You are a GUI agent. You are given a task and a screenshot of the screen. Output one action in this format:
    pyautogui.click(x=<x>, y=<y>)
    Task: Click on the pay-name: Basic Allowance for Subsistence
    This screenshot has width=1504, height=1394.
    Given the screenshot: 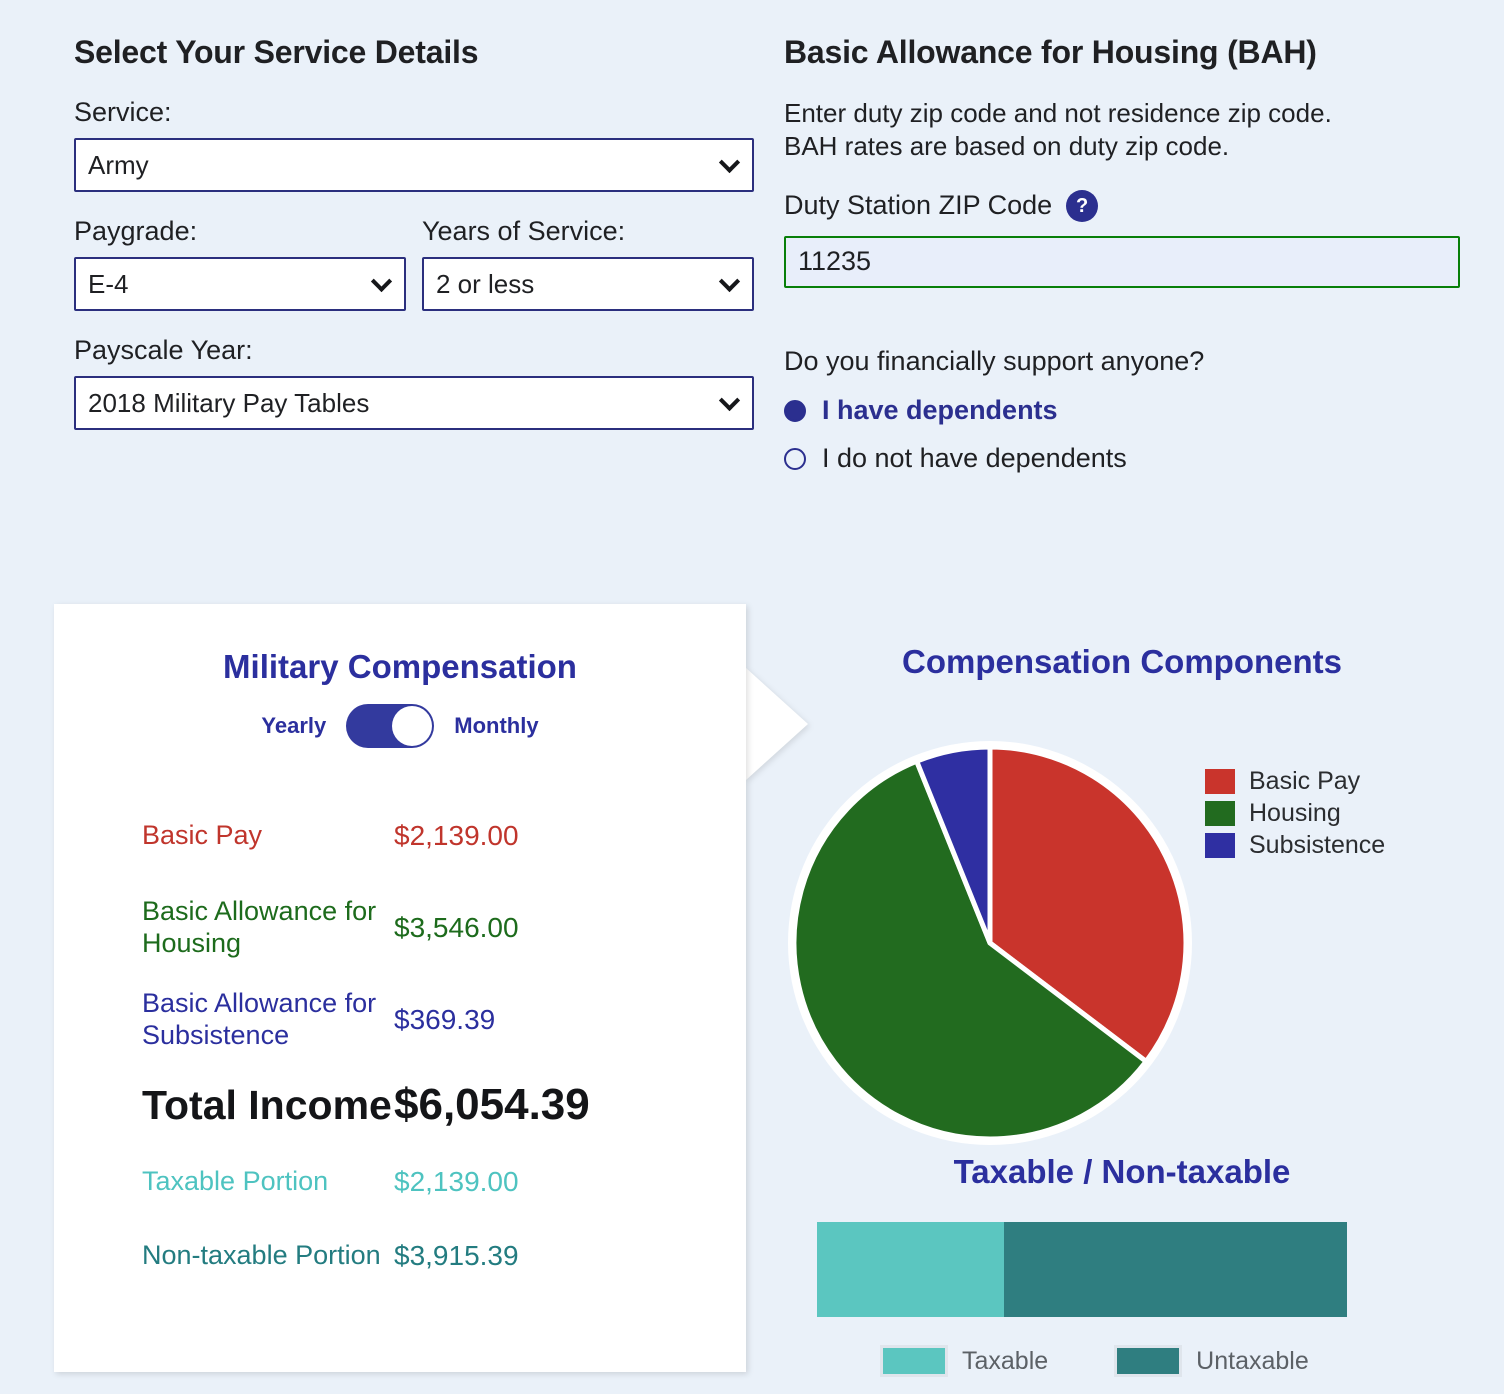 What is the action you would take?
    pyautogui.click(x=259, y=1019)
    